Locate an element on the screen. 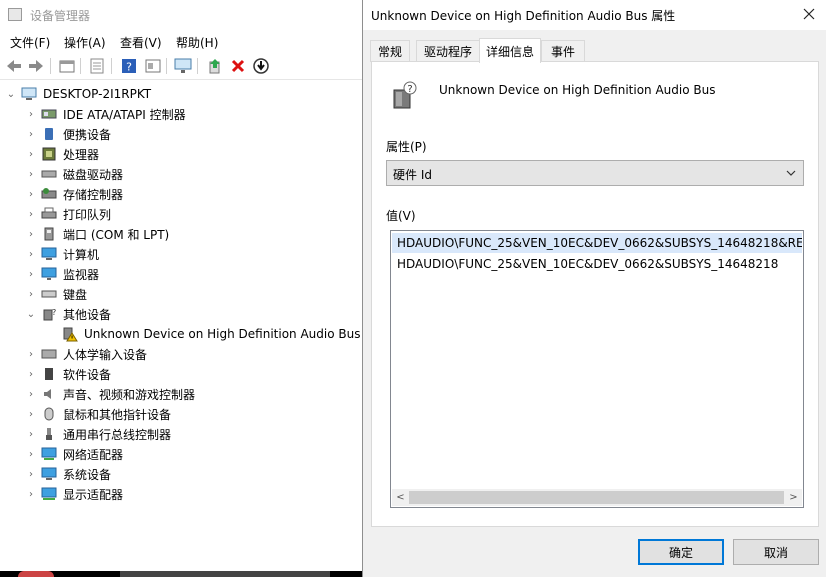  tree-category-label: 端口 (COM 和 LPT) is located at coordinates (116, 234).